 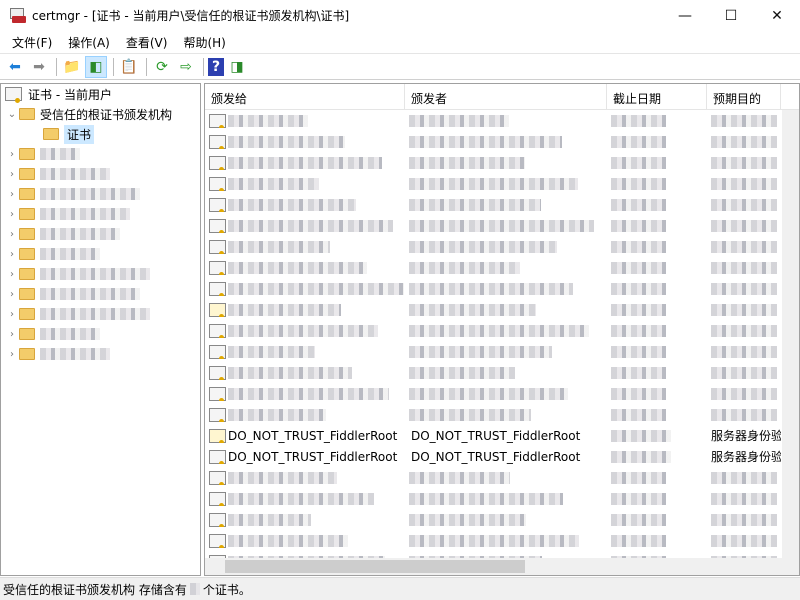 What do you see at coordinates (72, 67) in the screenshot?
I see `up-folder-icon: 📁` at bounding box center [72, 67].